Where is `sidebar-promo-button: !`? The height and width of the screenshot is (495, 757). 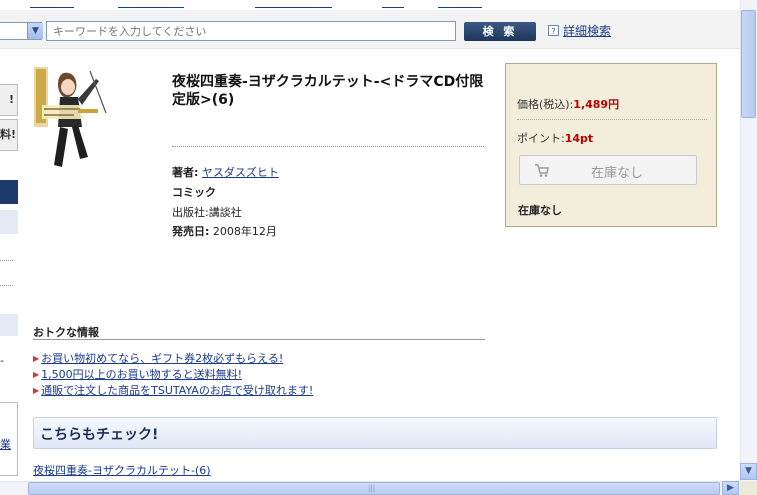
sidebar-promo-button: ! is located at coordinates (9, 100).